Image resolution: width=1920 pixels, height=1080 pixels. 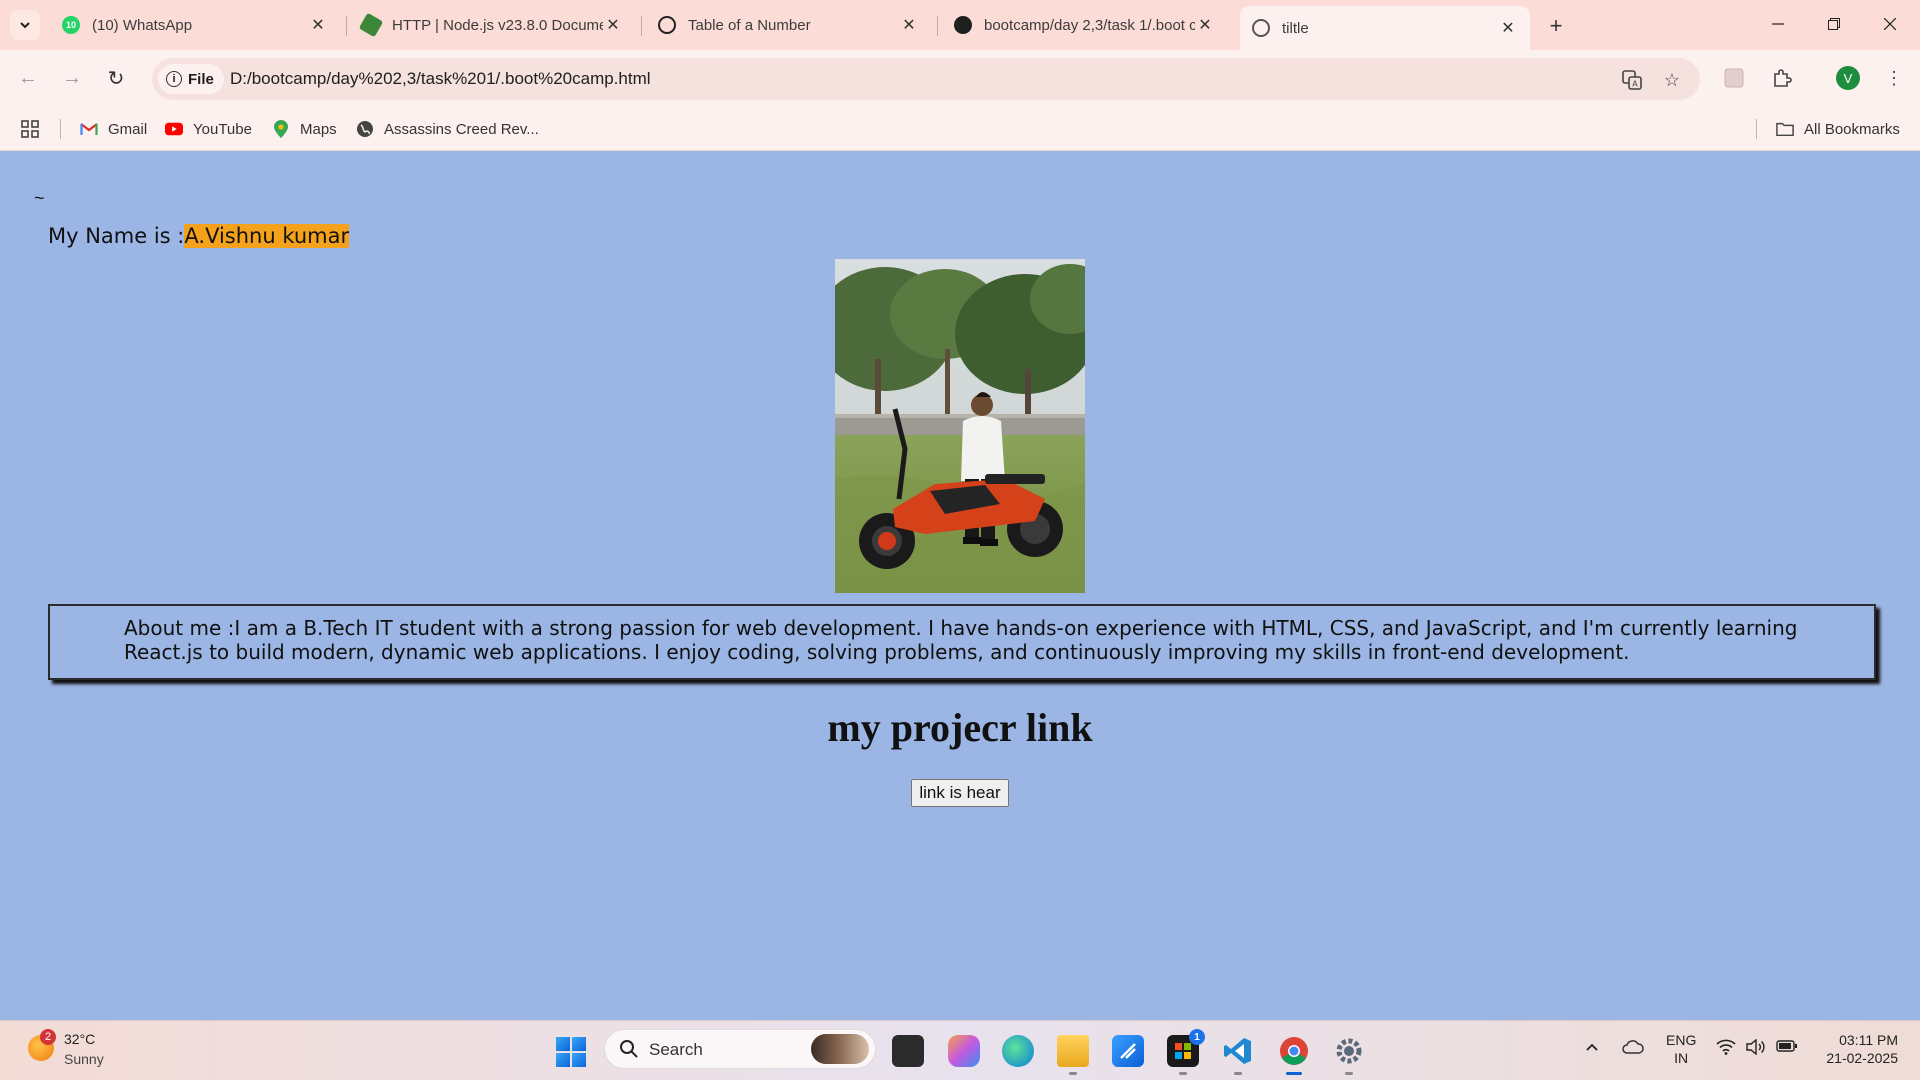 What do you see at coordinates (1018, 1051) in the screenshot?
I see `edge-icon` at bounding box center [1018, 1051].